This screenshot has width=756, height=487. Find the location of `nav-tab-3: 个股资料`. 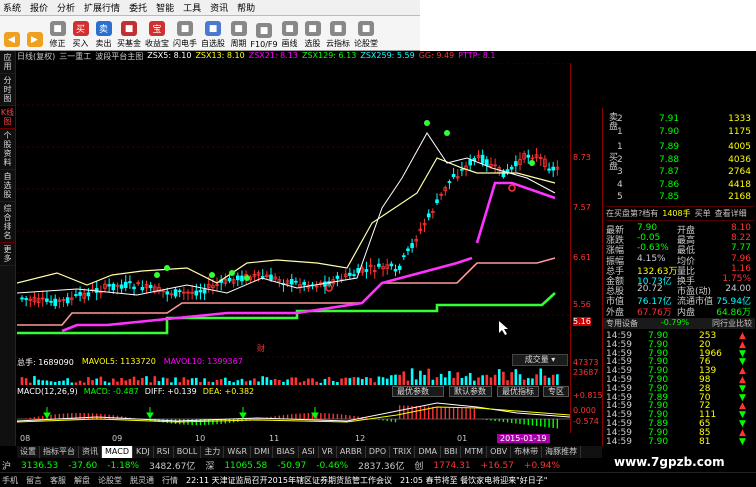

nav-tab-3: 个股资料 is located at coordinates (7, 149).